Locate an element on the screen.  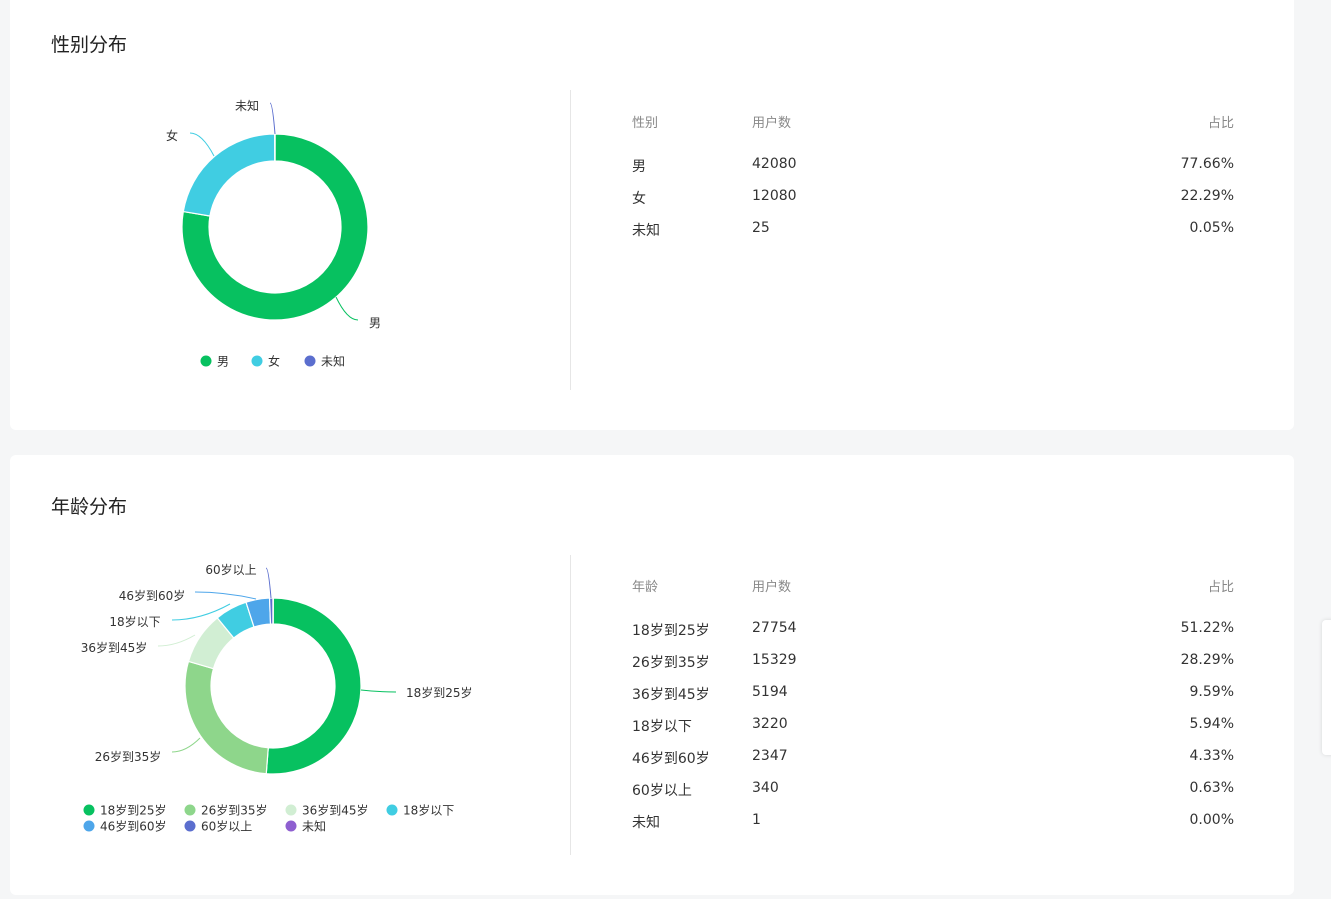
header-age: 年龄 is located at coordinates (645, 587).